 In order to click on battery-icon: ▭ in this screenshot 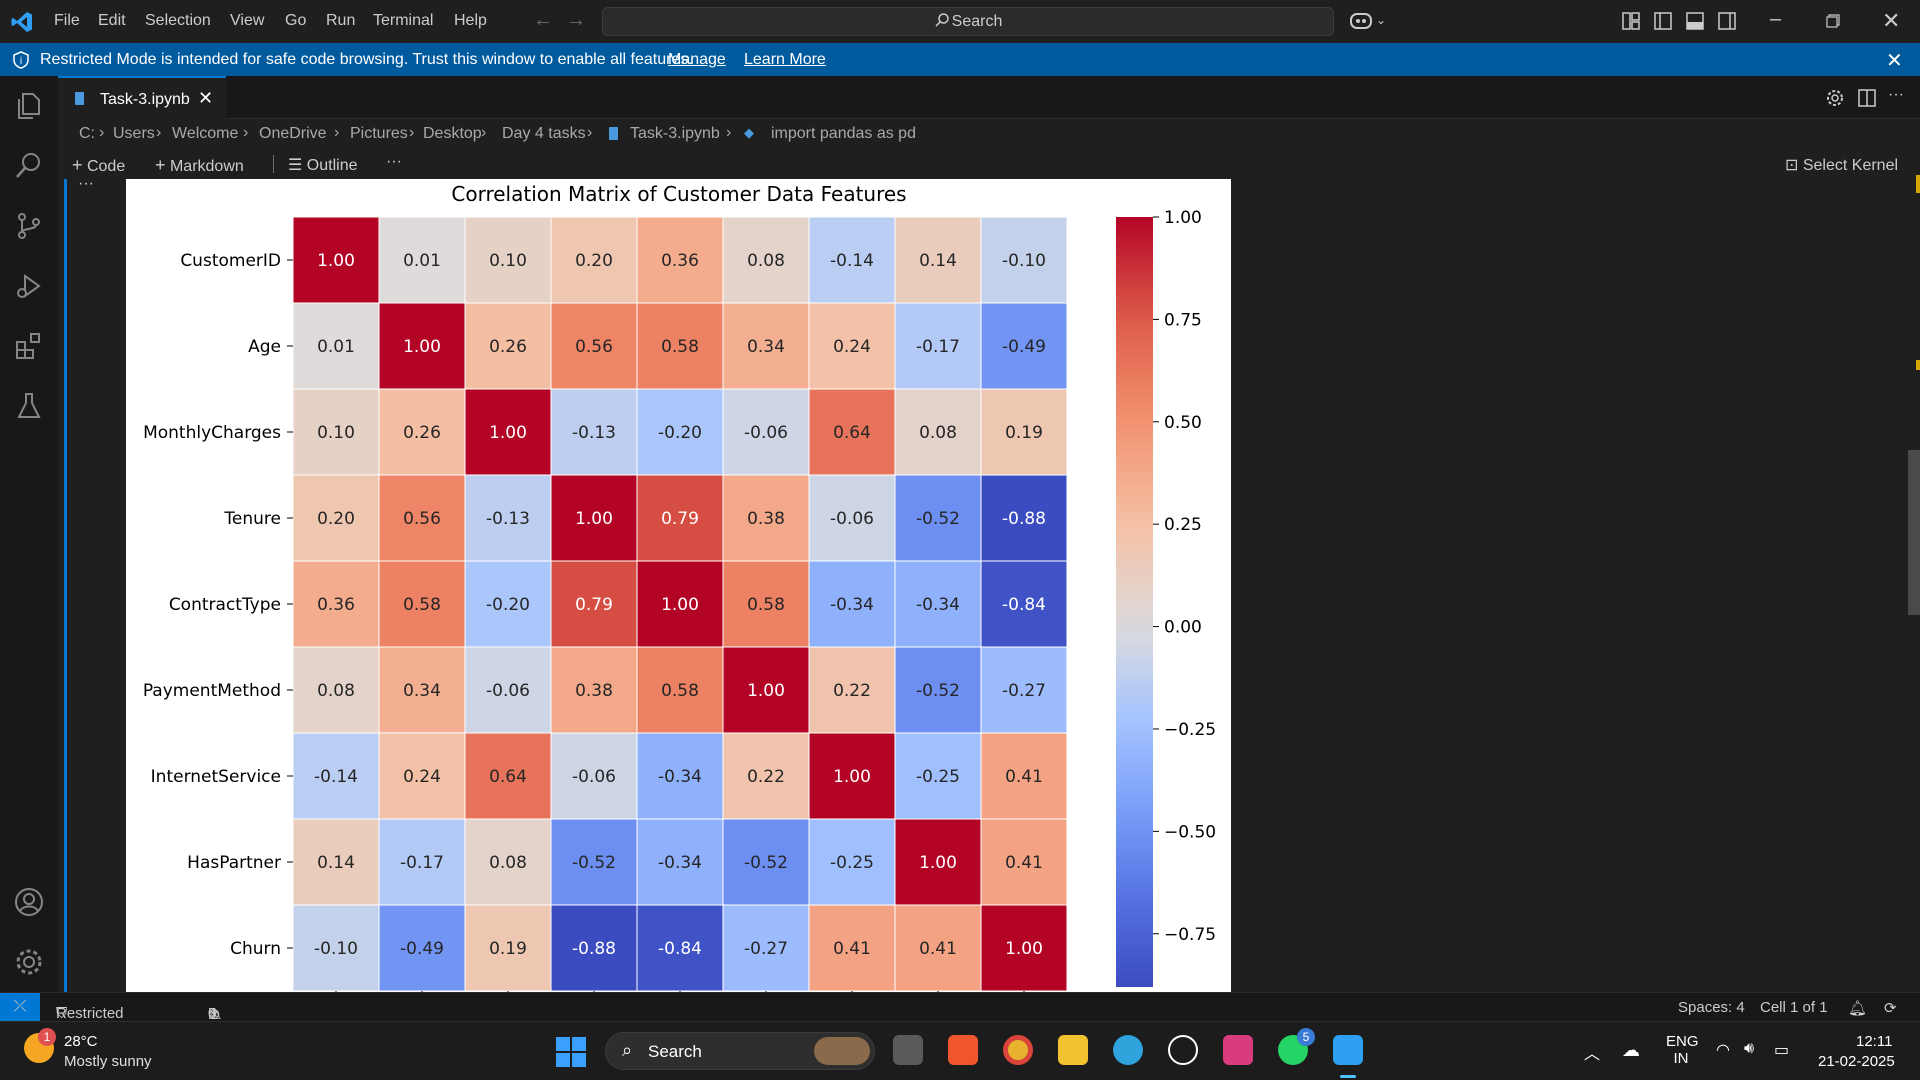, I will do `click(1781, 1050)`.